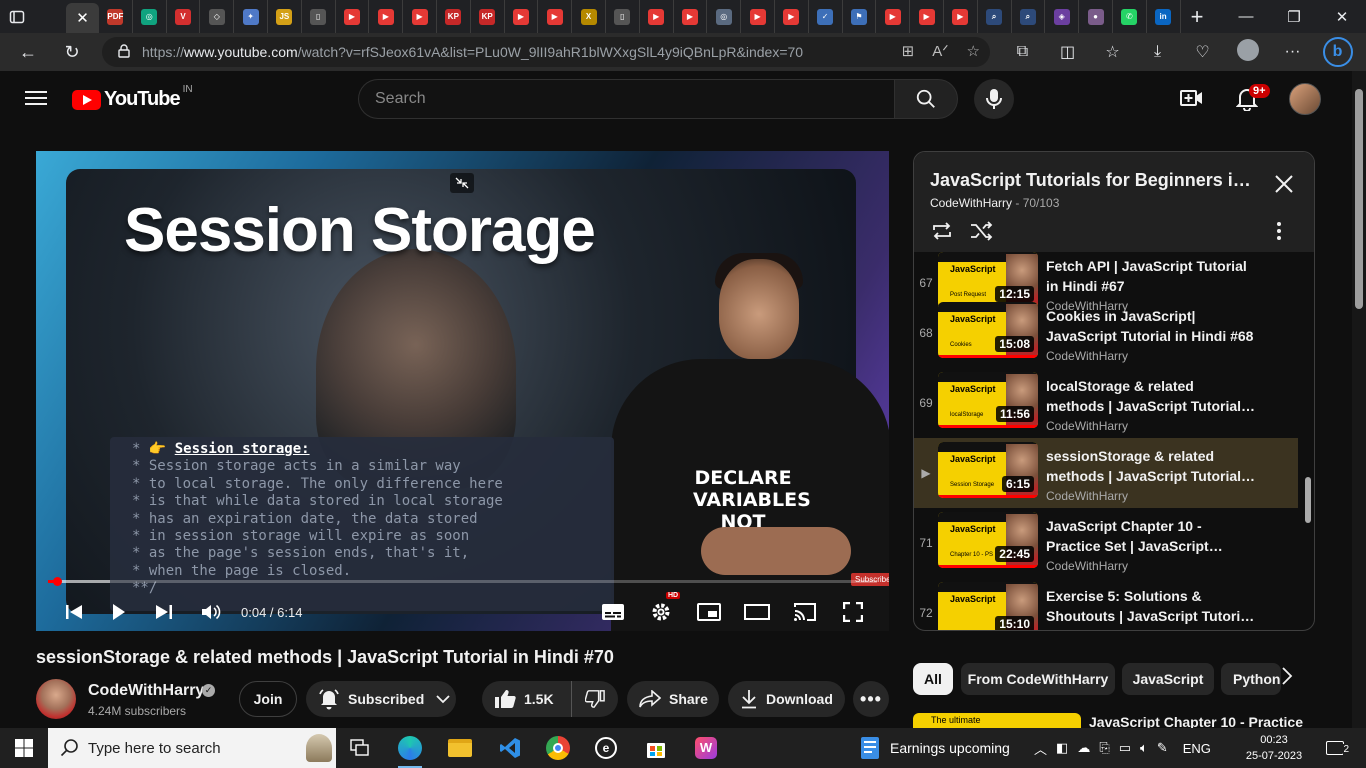 Image resolution: width=1366 pixels, height=768 pixels. Describe the element at coordinates (1168, 679) in the screenshot. I see `chip-javascript: JavaScript` at that location.